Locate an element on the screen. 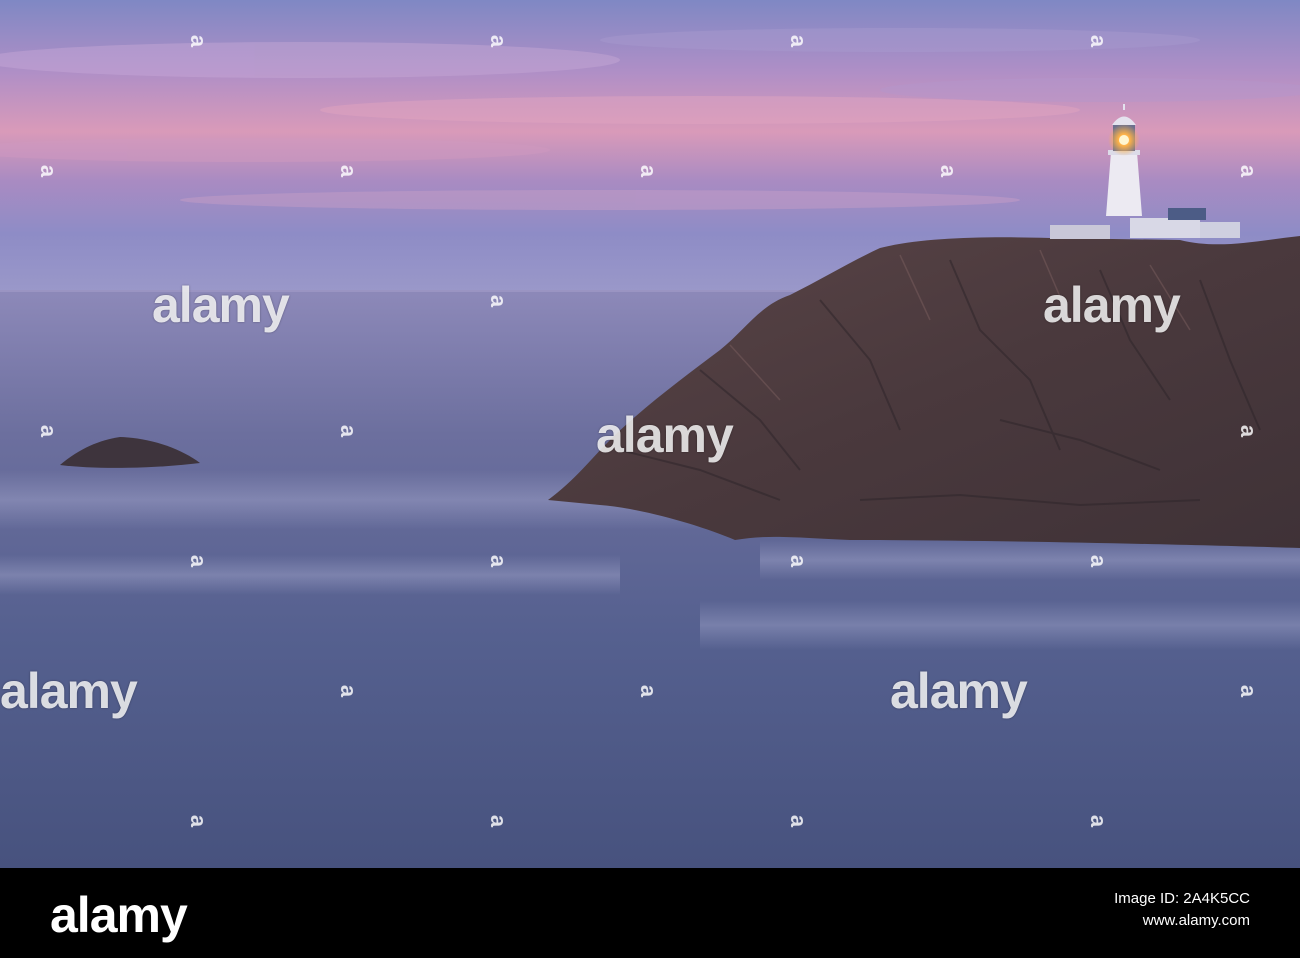 This screenshot has width=1300, height=958. footer-image-info: Image ID: 2A4K5CC www.alamy.com is located at coordinates (1182, 910).